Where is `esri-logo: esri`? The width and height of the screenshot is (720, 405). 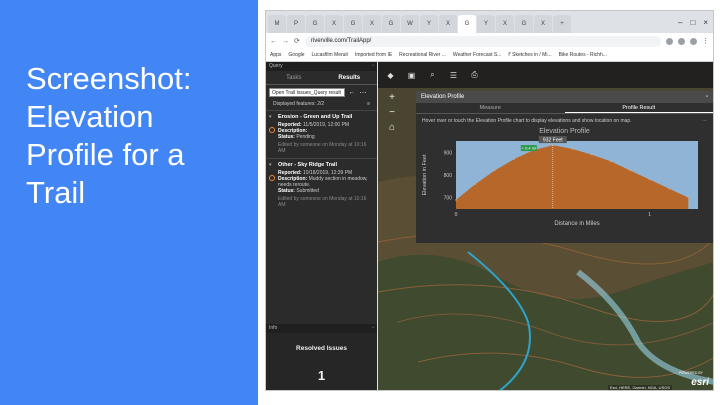 esri-logo: esri is located at coordinates (700, 382).